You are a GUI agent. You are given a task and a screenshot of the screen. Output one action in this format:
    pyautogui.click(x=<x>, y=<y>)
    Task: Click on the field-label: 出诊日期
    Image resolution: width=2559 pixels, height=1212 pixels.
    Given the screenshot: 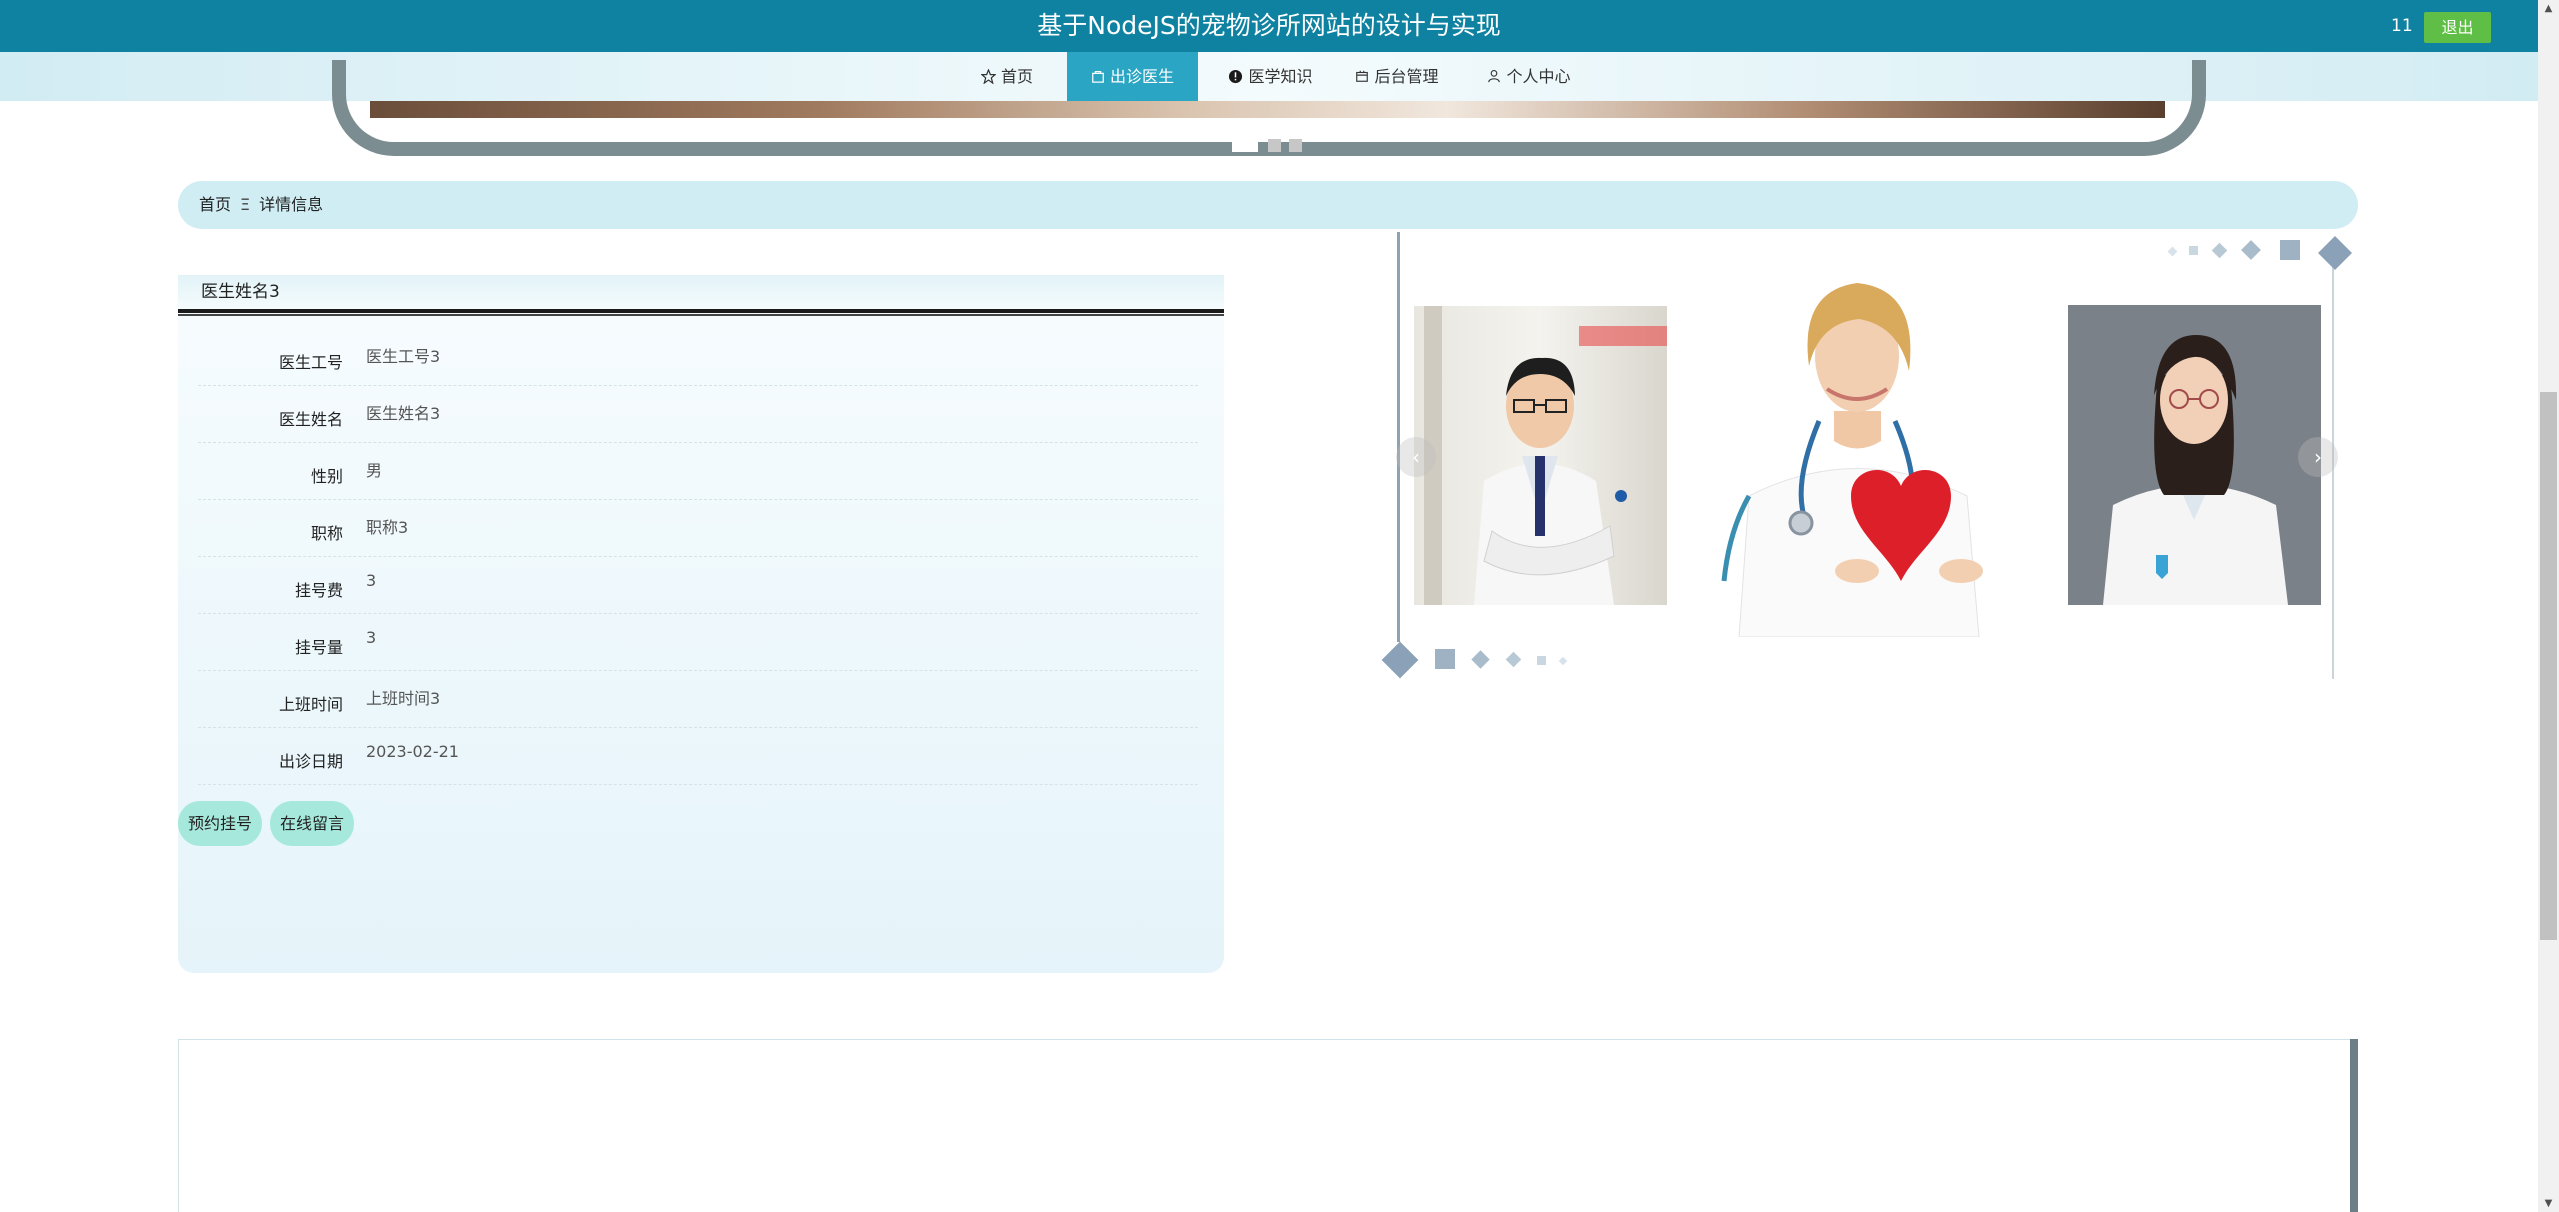 What is the action you would take?
    pyautogui.click(x=310, y=761)
    